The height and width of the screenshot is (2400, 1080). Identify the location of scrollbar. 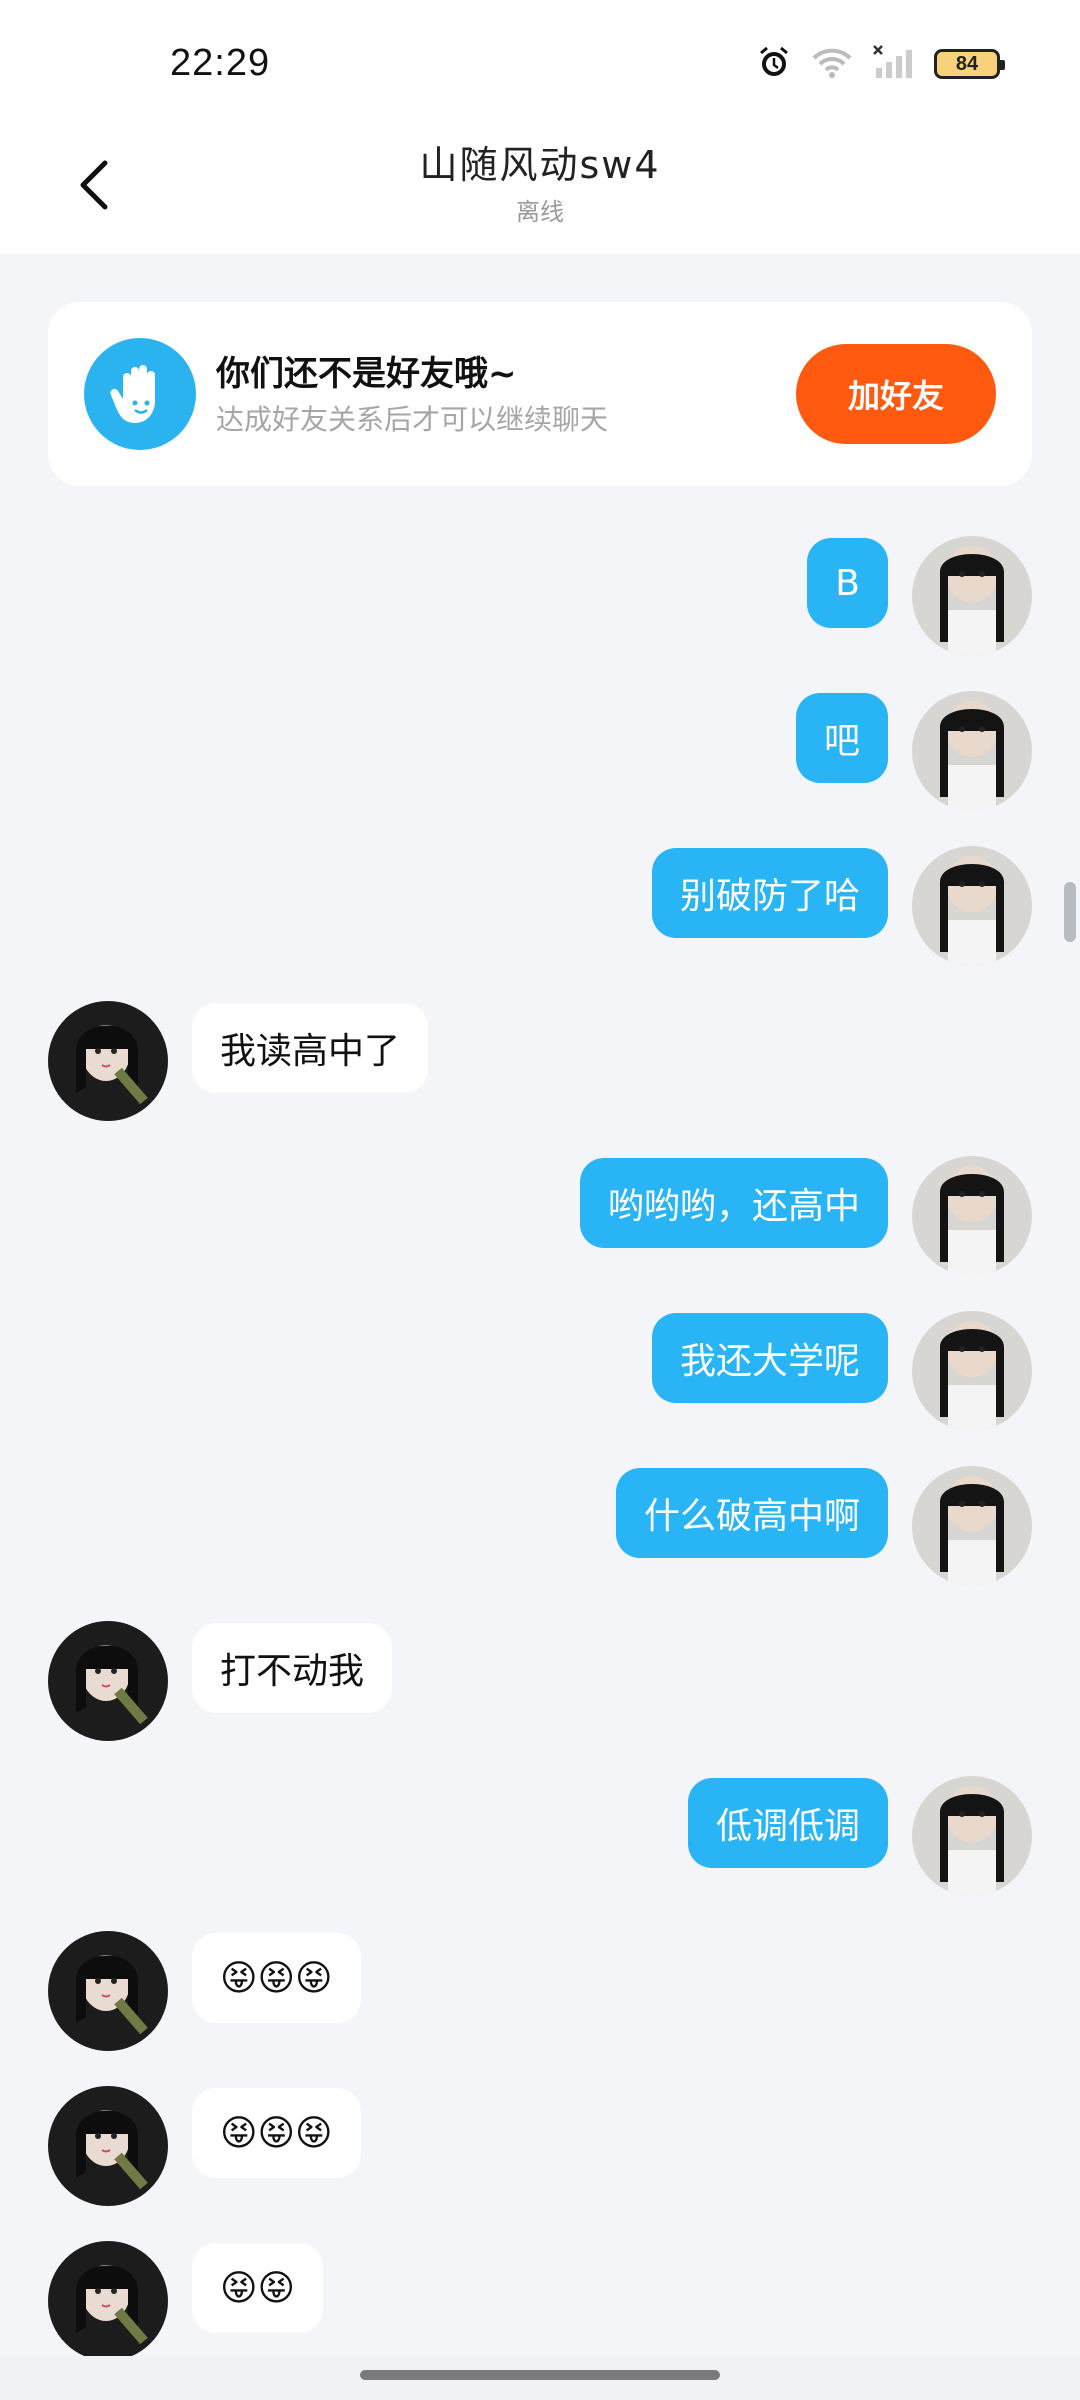
(1070, 912).